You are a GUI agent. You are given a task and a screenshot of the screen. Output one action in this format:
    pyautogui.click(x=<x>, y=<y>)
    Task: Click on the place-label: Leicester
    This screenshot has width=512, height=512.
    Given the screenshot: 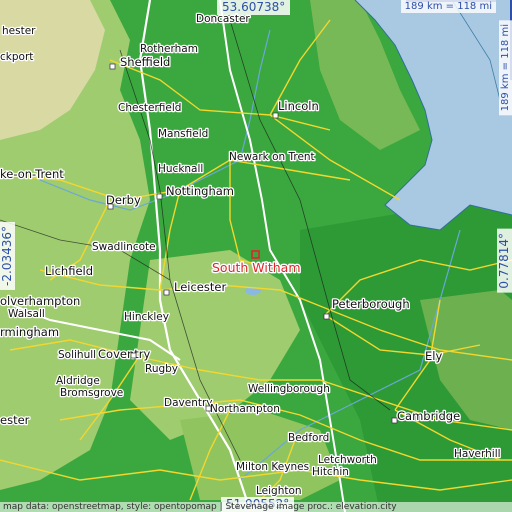 What is the action you would take?
    pyautogui.click(x=200, y=287)
    